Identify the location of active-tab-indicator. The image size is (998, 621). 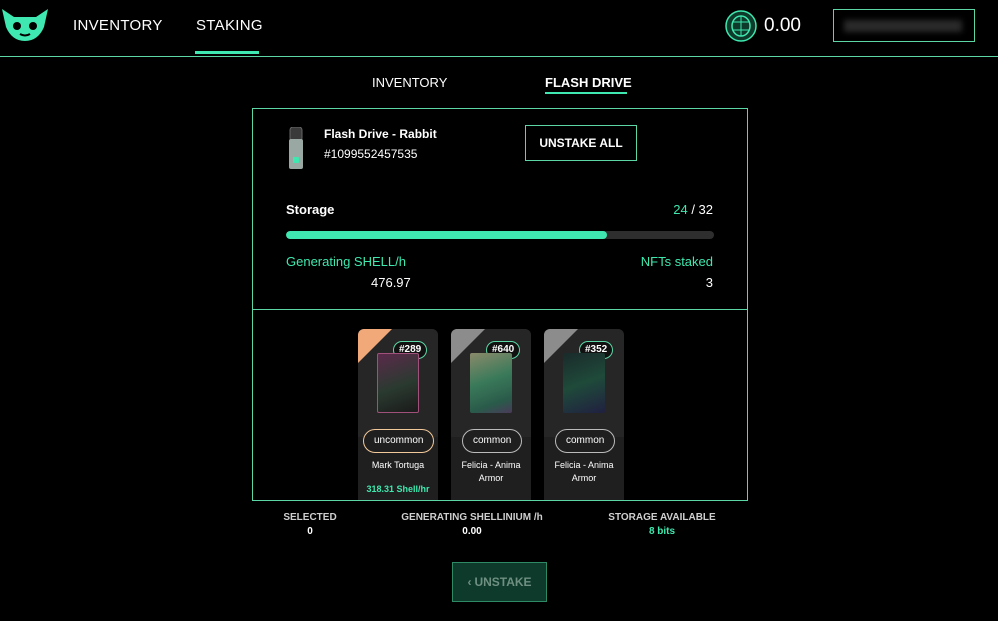
(586, 93).